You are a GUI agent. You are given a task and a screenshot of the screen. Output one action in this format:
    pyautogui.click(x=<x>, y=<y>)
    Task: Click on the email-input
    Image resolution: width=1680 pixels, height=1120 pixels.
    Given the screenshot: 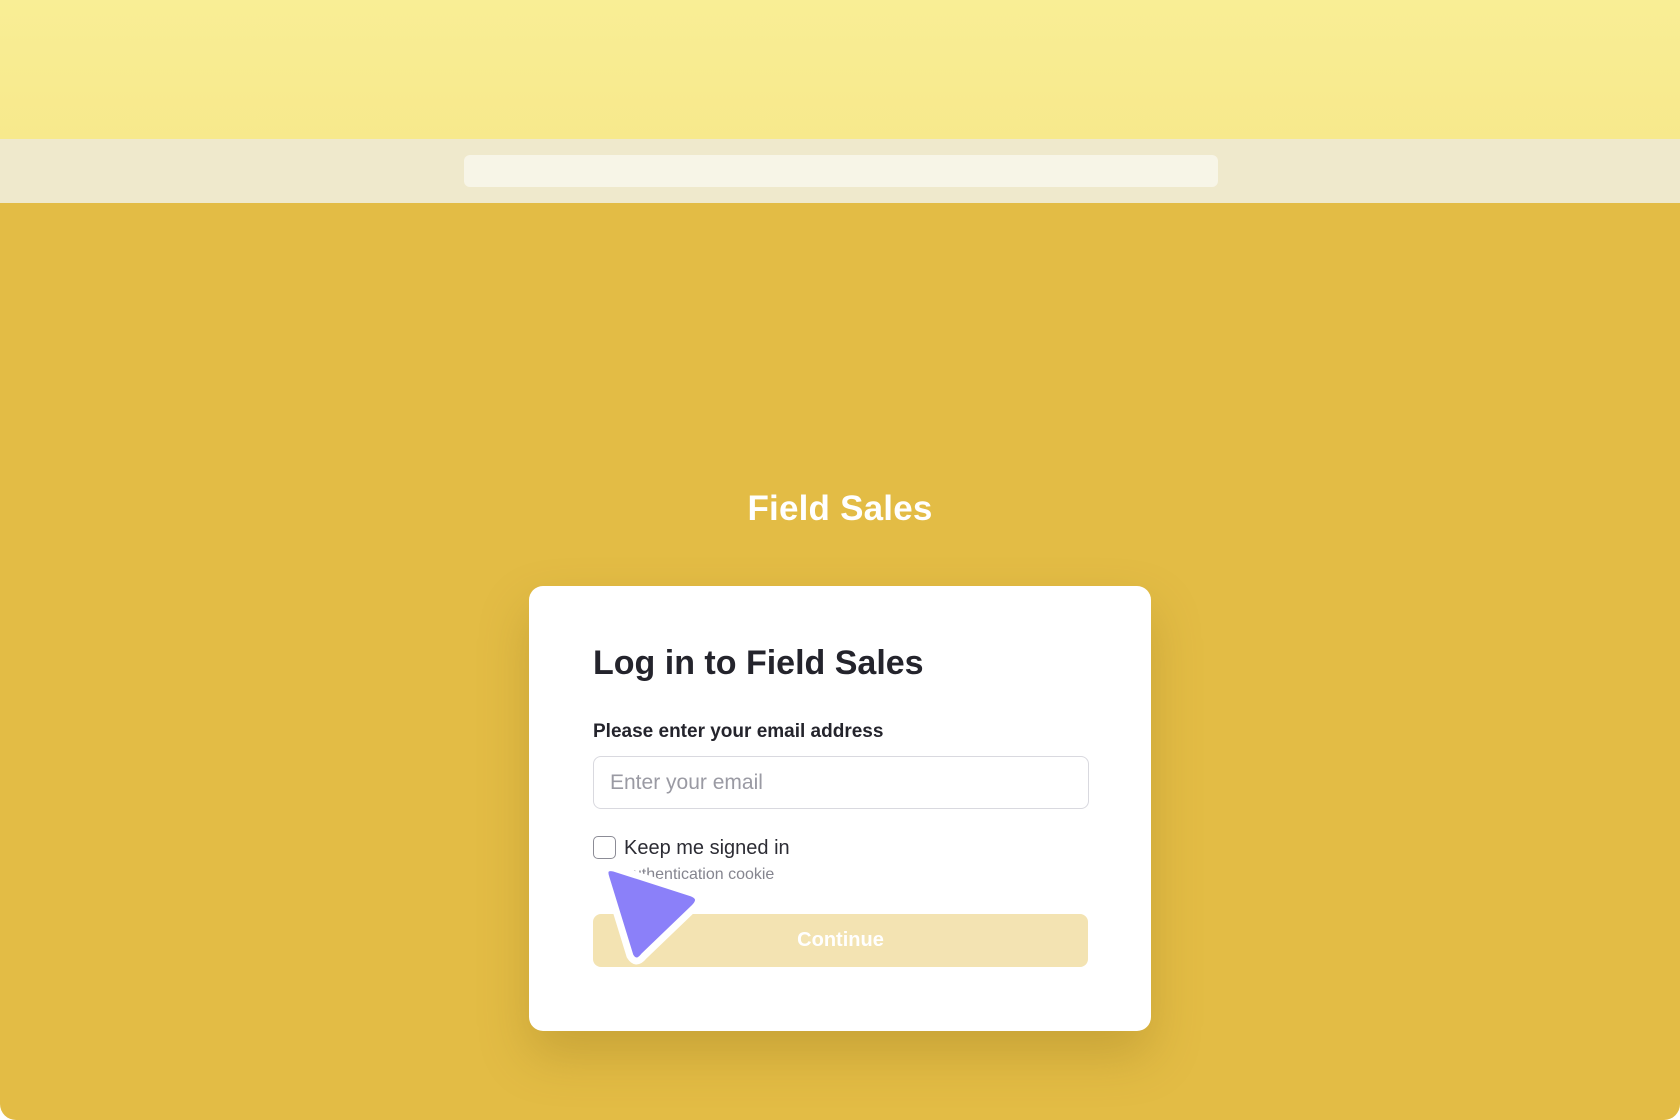 What is the action you would take?
    pyautogui.click(x=841, y=782)
    